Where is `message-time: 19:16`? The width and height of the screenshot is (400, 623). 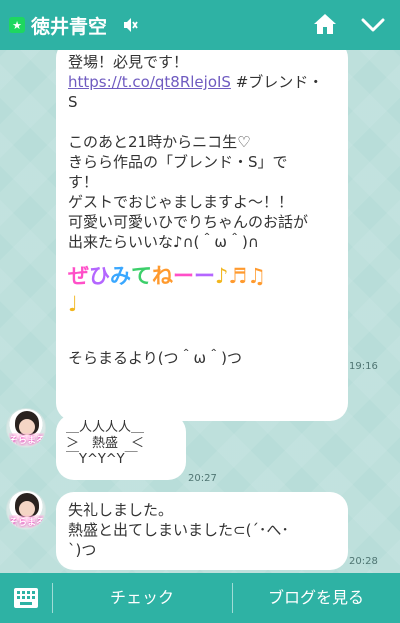
message-time: 19:16 is located at coordinates (363, 366).